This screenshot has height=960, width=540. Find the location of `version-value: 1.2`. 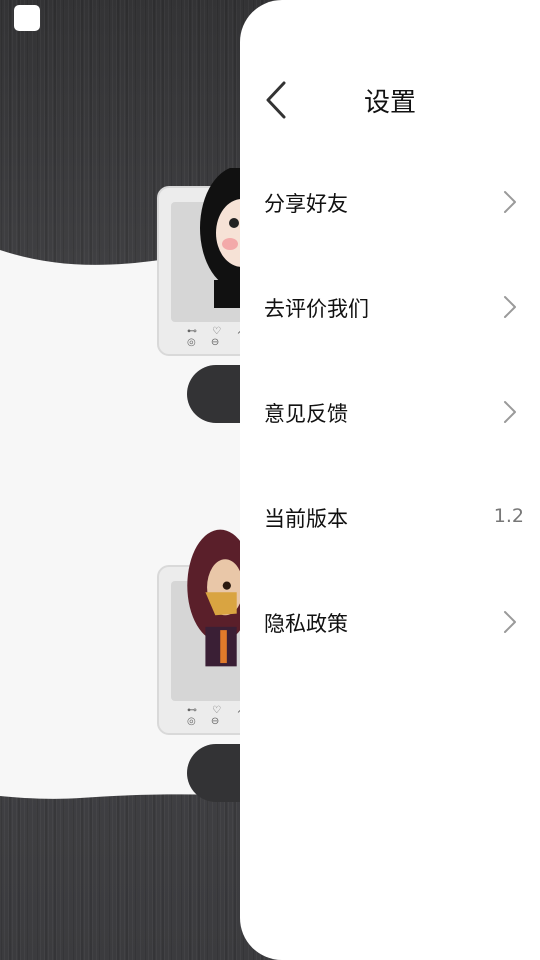

version-value: 1.2 is located at coordinates (508, 516).